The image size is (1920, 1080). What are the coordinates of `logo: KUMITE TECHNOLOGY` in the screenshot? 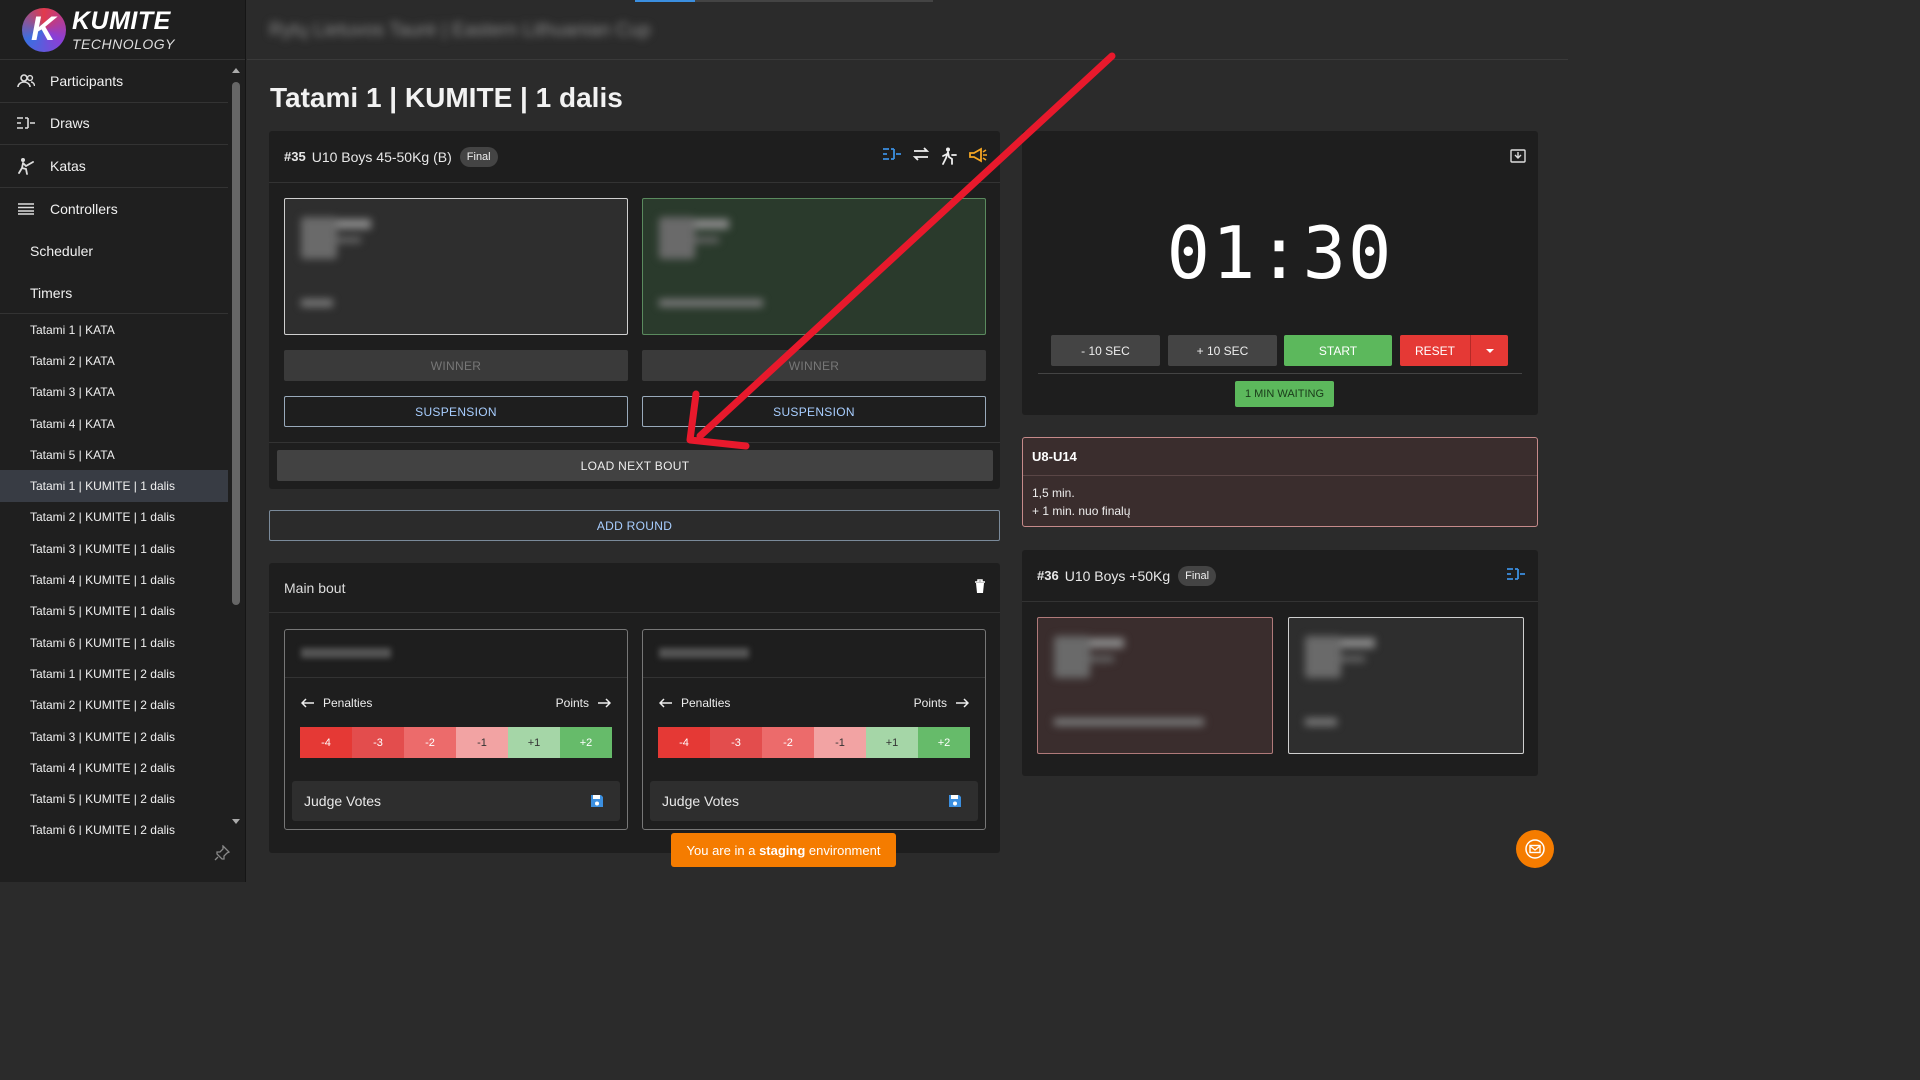 It's located at (122, 30).